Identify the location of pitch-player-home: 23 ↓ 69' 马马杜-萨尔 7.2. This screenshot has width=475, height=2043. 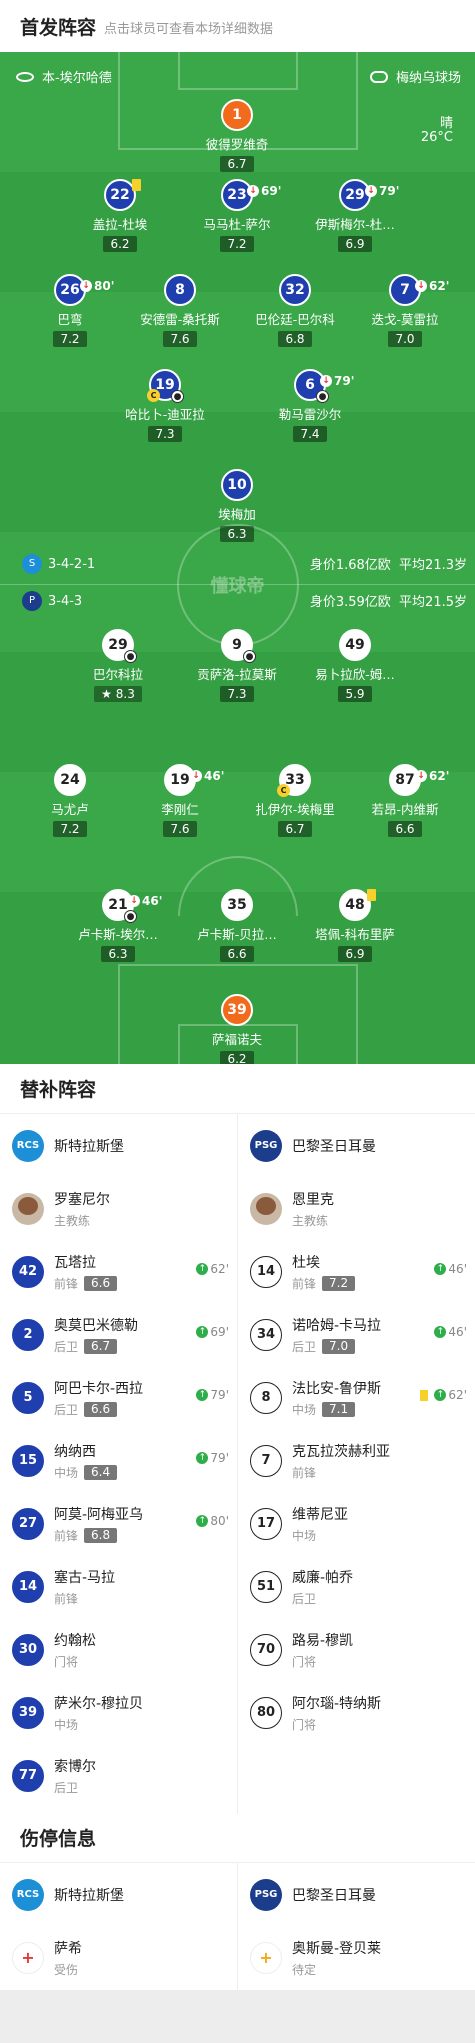
(237, 215).